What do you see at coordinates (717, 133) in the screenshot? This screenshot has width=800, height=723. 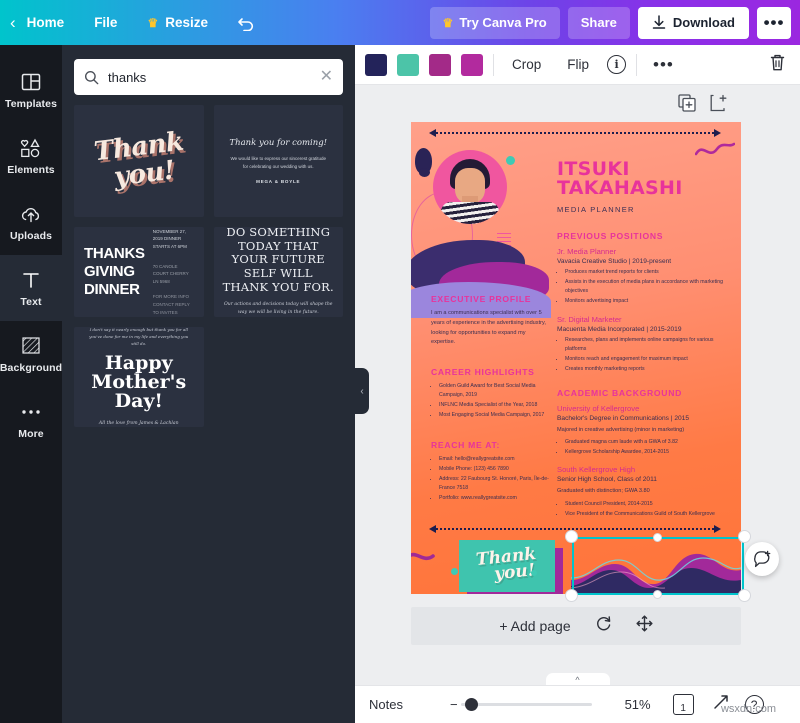 I see `arrow-right-icon` at bounding box center [717, 133].